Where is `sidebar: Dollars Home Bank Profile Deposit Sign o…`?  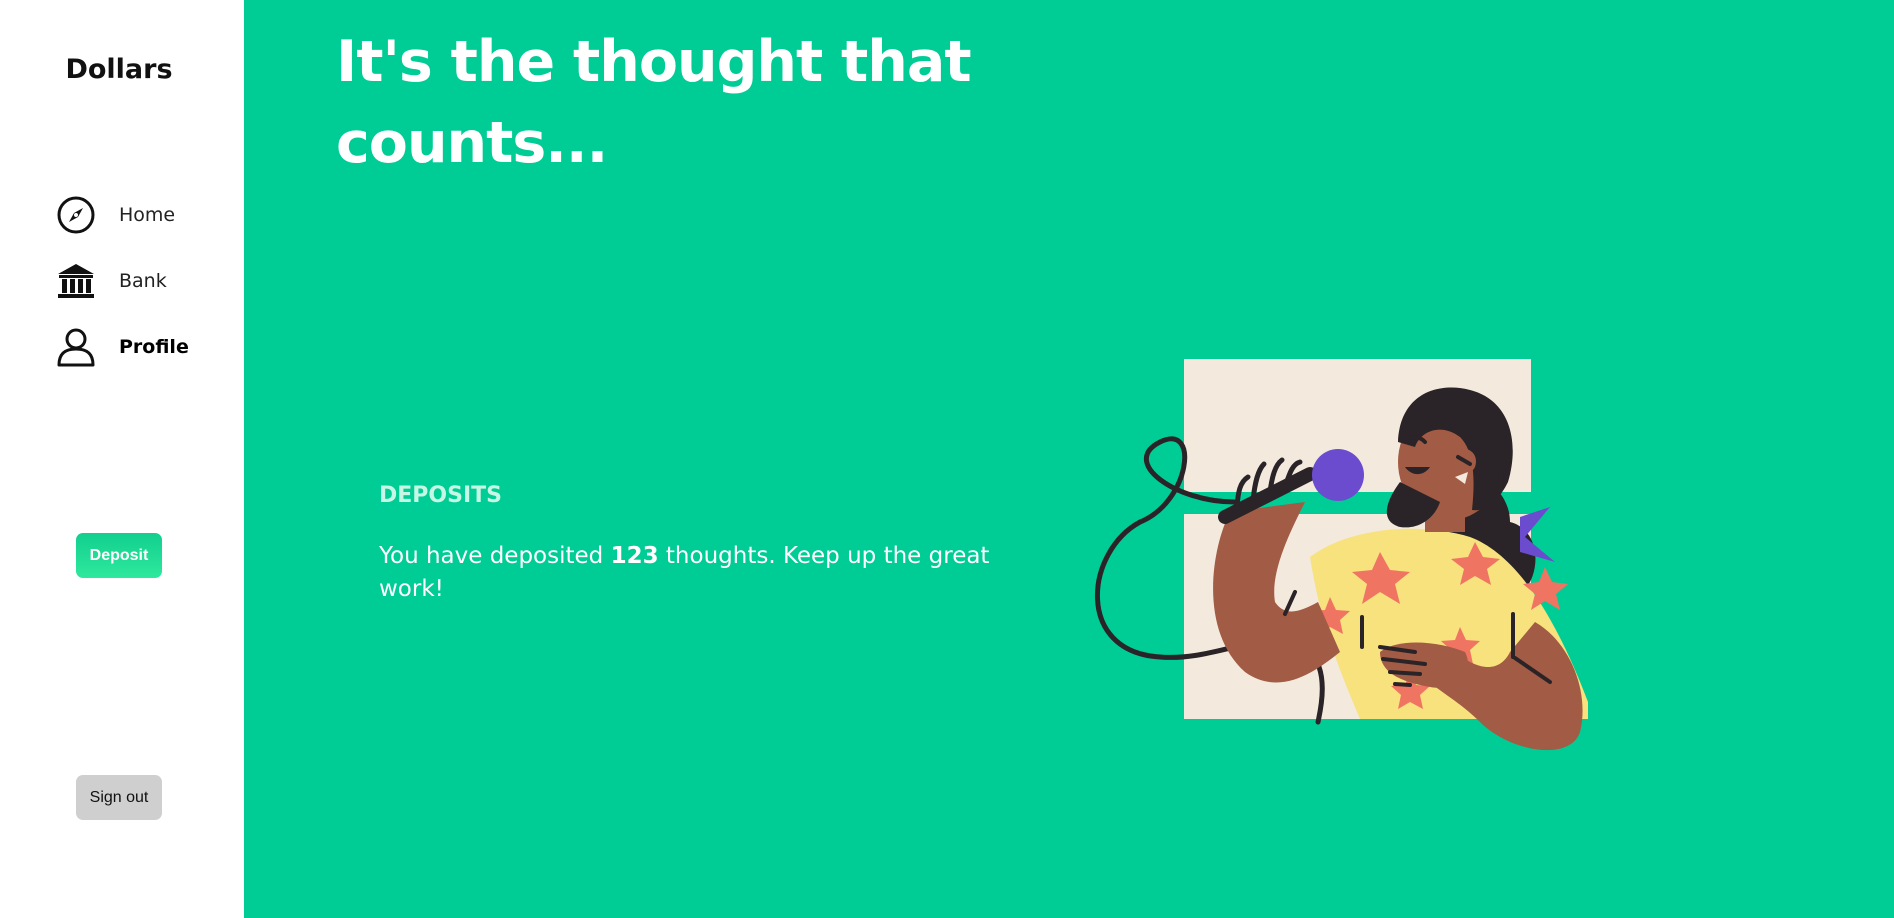
sidebar: Dollars Home Bank Profile Deposit Sign o… is located at coordinates (122, 459).